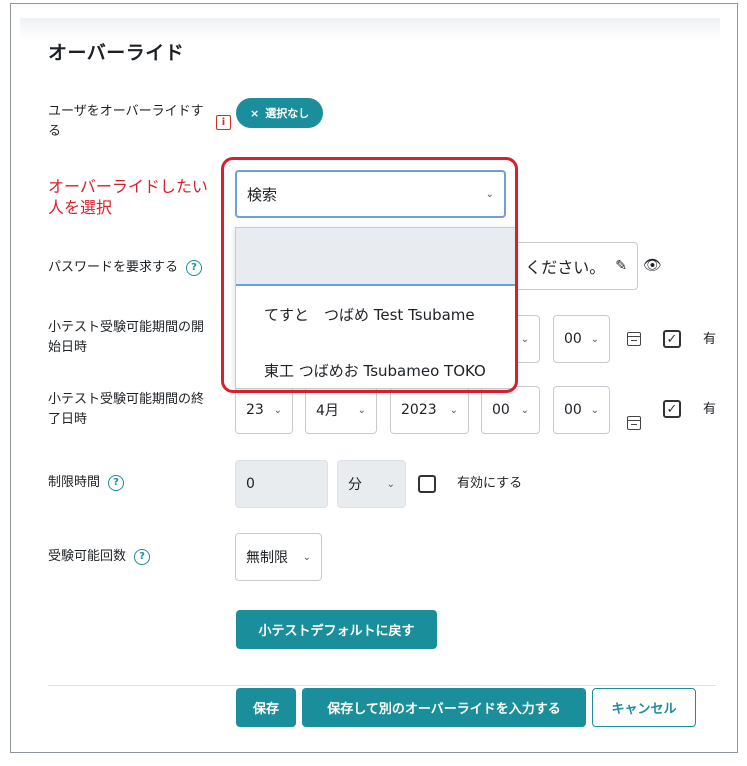 The height and width of the screenshot is (766, 747). Describe the element at coordinates (126, 410) in the screenshot. I see `close-date-label: 小テスト受験可能期間の終 了日時` at that location.